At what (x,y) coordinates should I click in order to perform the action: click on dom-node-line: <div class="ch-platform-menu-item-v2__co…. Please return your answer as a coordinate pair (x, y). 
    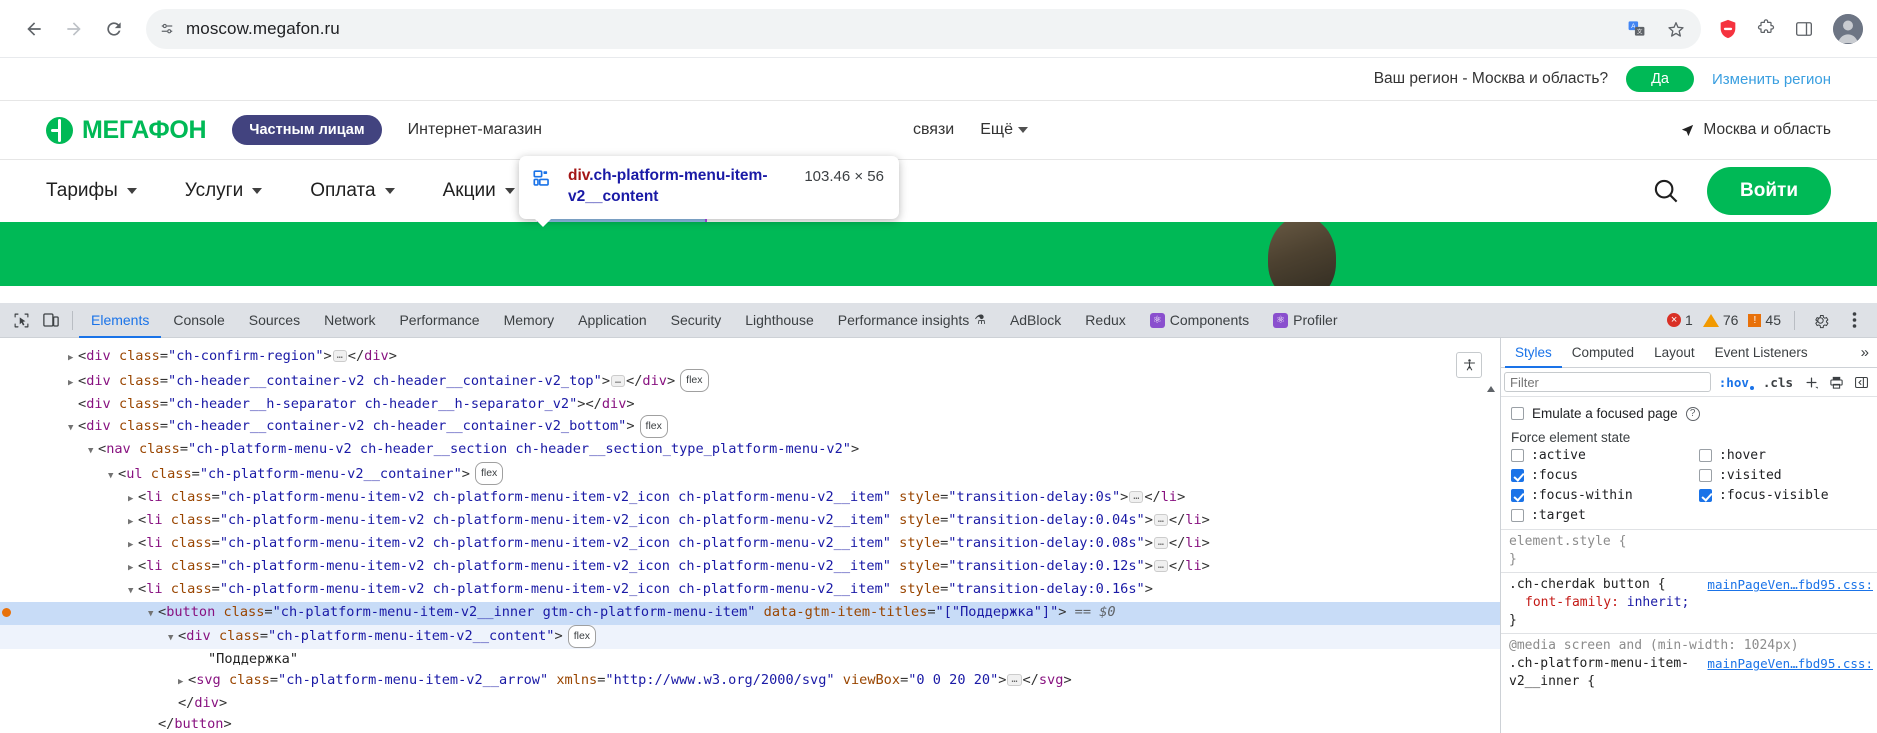
    Looking at the image, I should click on (750, 636).